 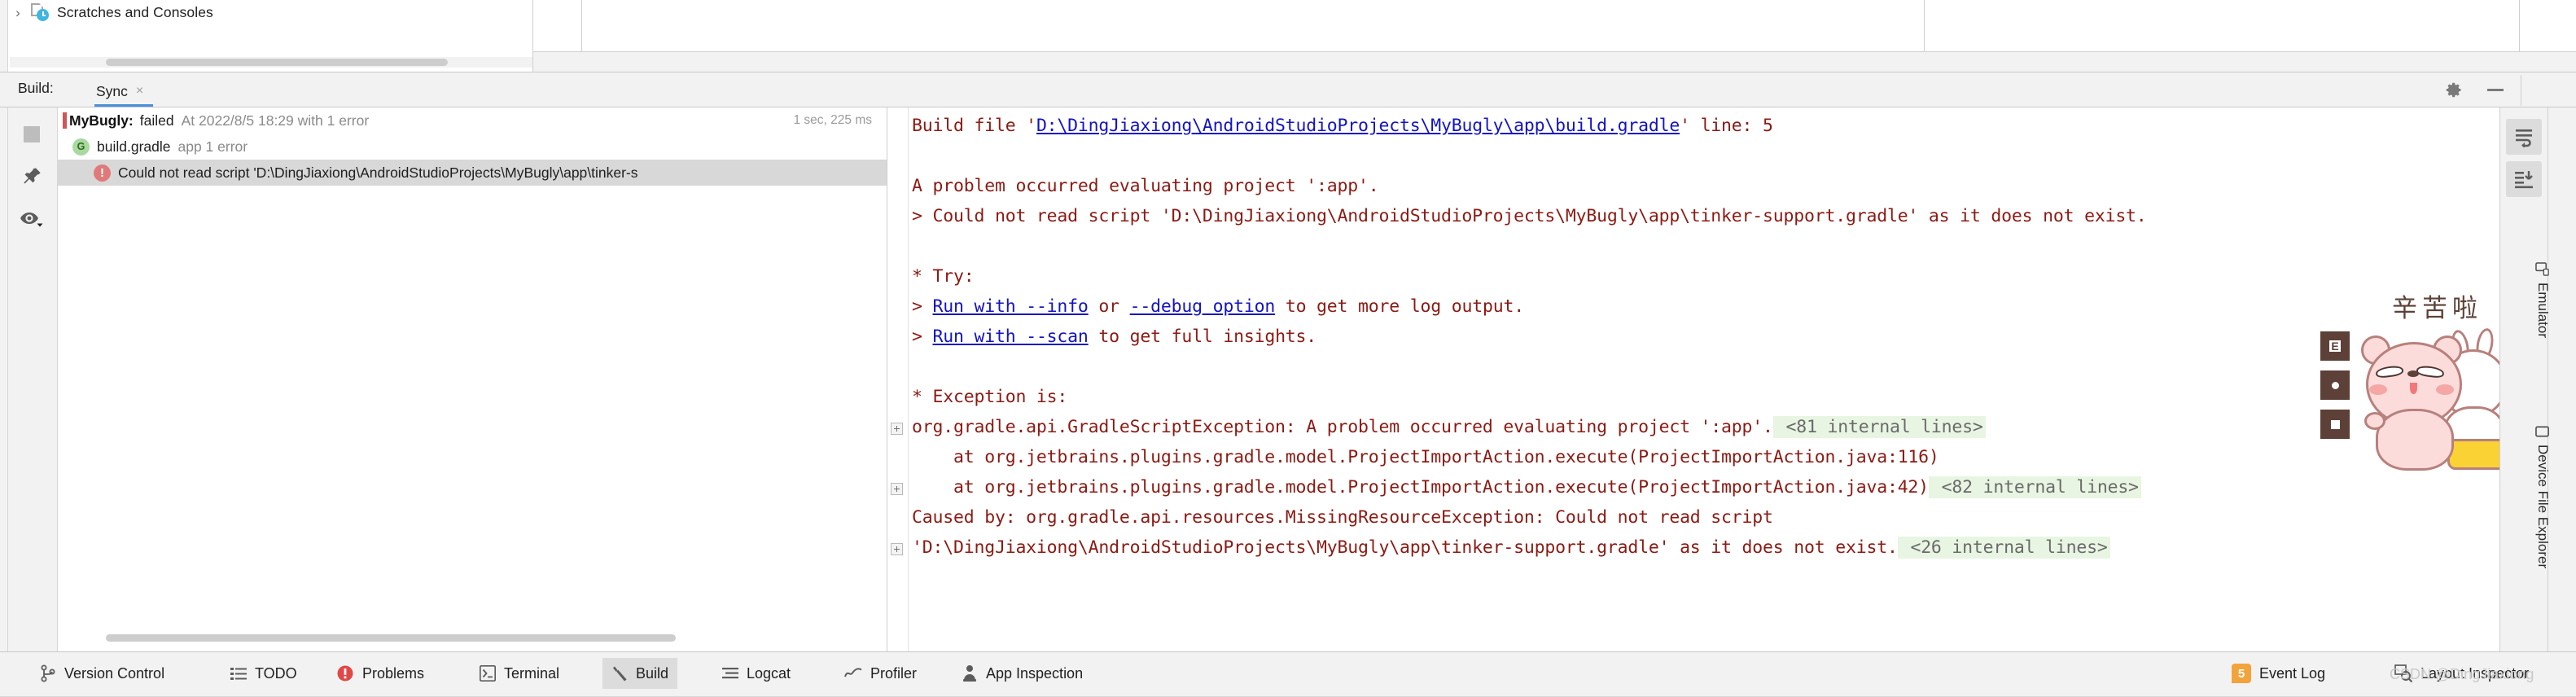 What do you see at coordinates (134, 146) in the screenshot?
I see `tree-child-name: build.gradle` at bounding box center [134, 146].